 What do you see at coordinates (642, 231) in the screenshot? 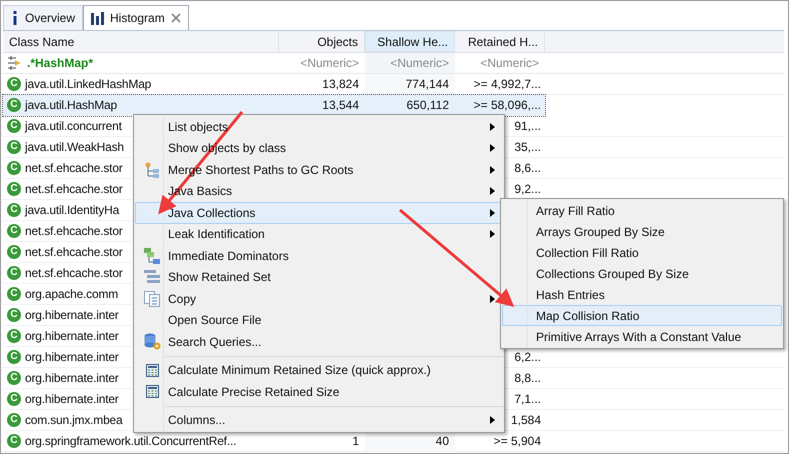
I see `menu-item: Arrays Grouped By Size` at bounding box center [642, 231].